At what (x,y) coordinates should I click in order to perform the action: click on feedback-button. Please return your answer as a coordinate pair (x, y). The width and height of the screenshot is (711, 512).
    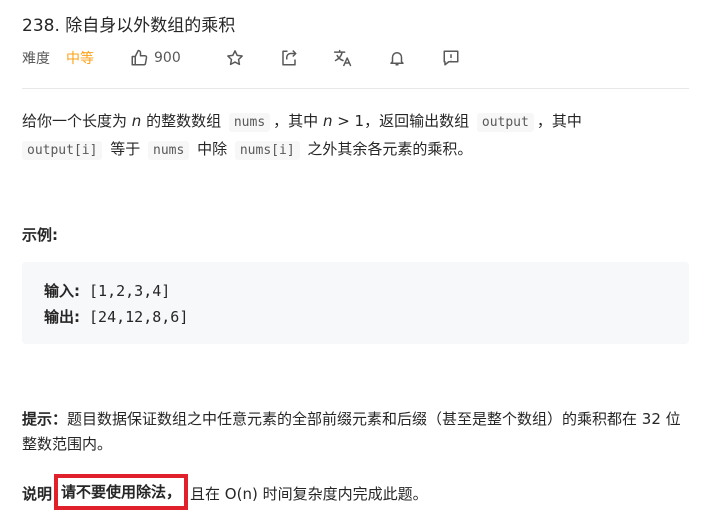
    Looking at the image, I should click on (451, 58).